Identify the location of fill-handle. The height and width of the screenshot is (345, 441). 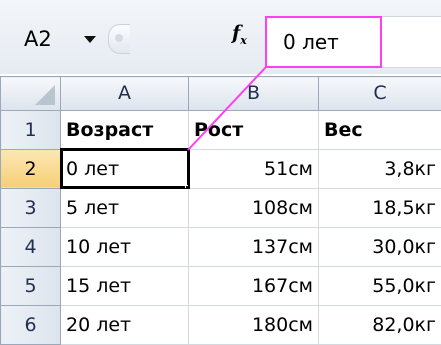
(186, 186).